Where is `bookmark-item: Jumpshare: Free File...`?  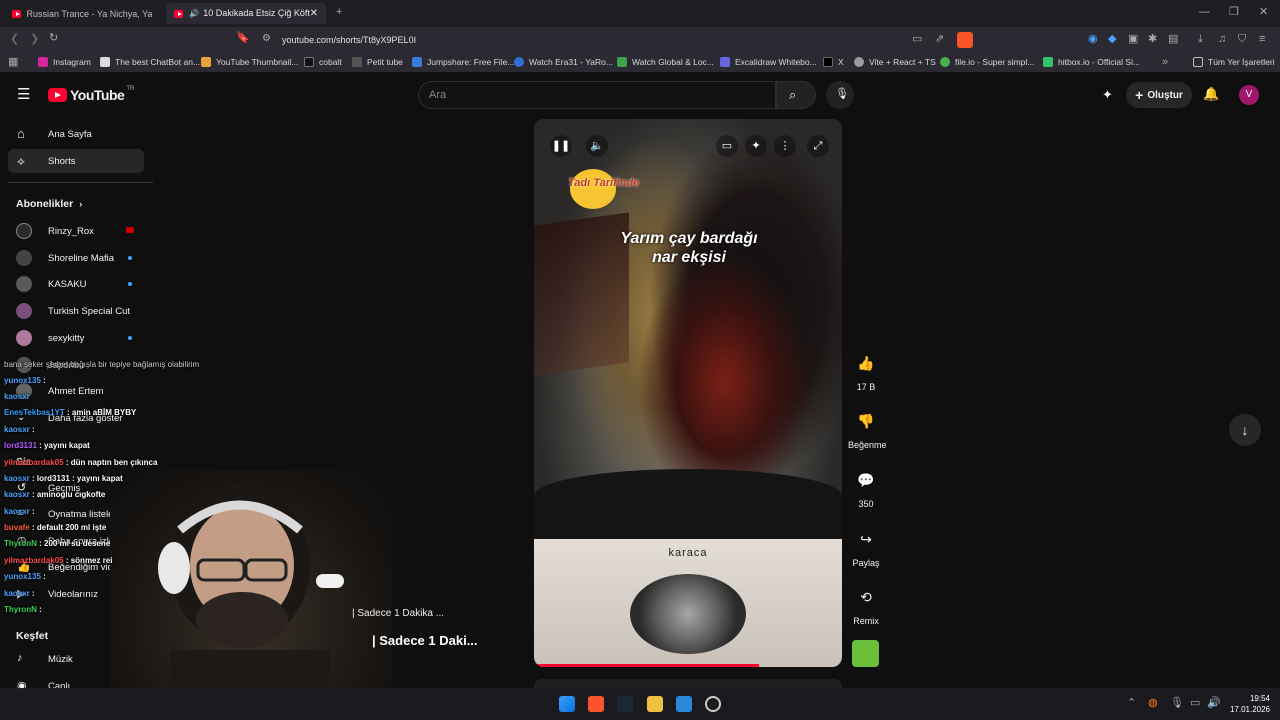
bookmark-item: Jumpshare: Free File... is located at coordinates (463, 62).